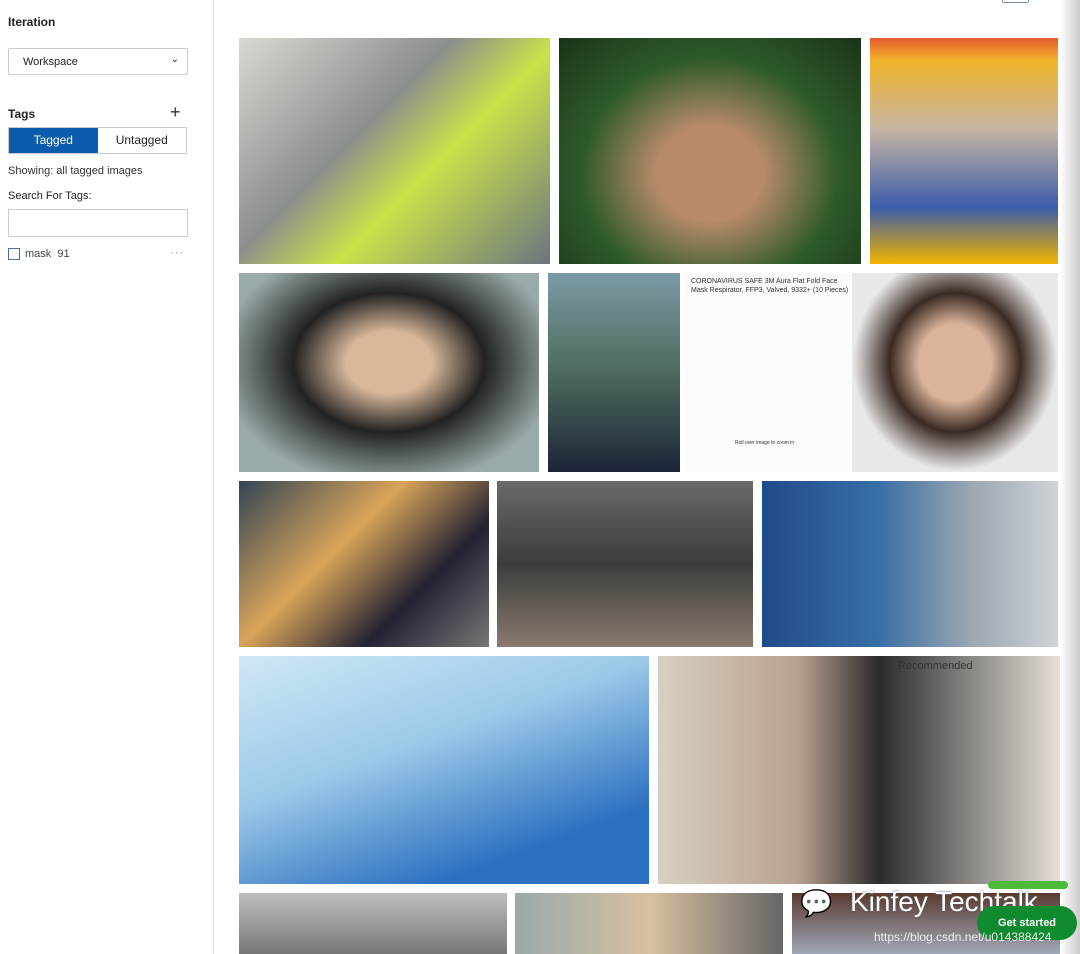 This screenshot has width=1080, height=954. What do you see at coordinates (1070, 477) in the screenshot?
I see `scroll-shadow` at bounding box center [1070, 477].